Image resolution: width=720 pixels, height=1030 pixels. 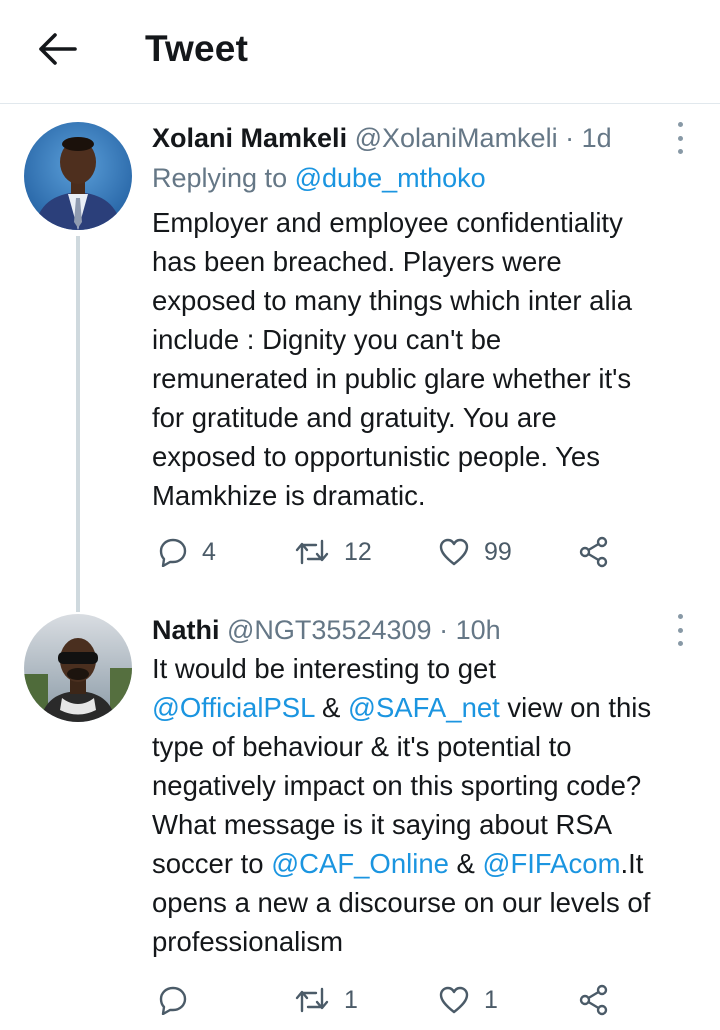 I want to click on replying-to: Replying to @dube_mthoko, so click(x=319, y=178).